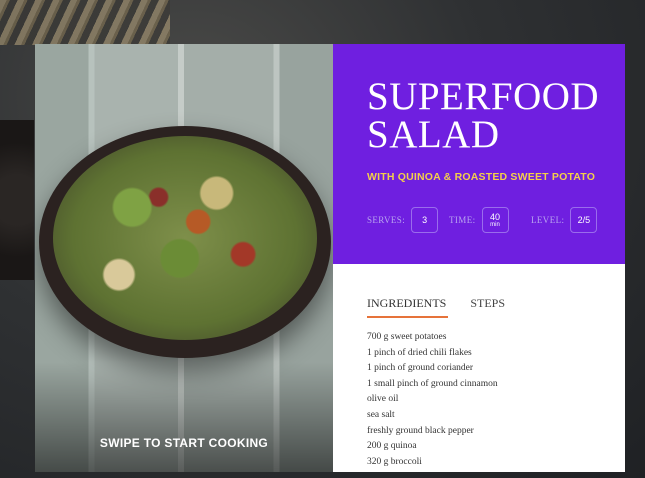  I want to click on swipe-to-start-label: SWIPE TO START COOKING, so click(184, 443).